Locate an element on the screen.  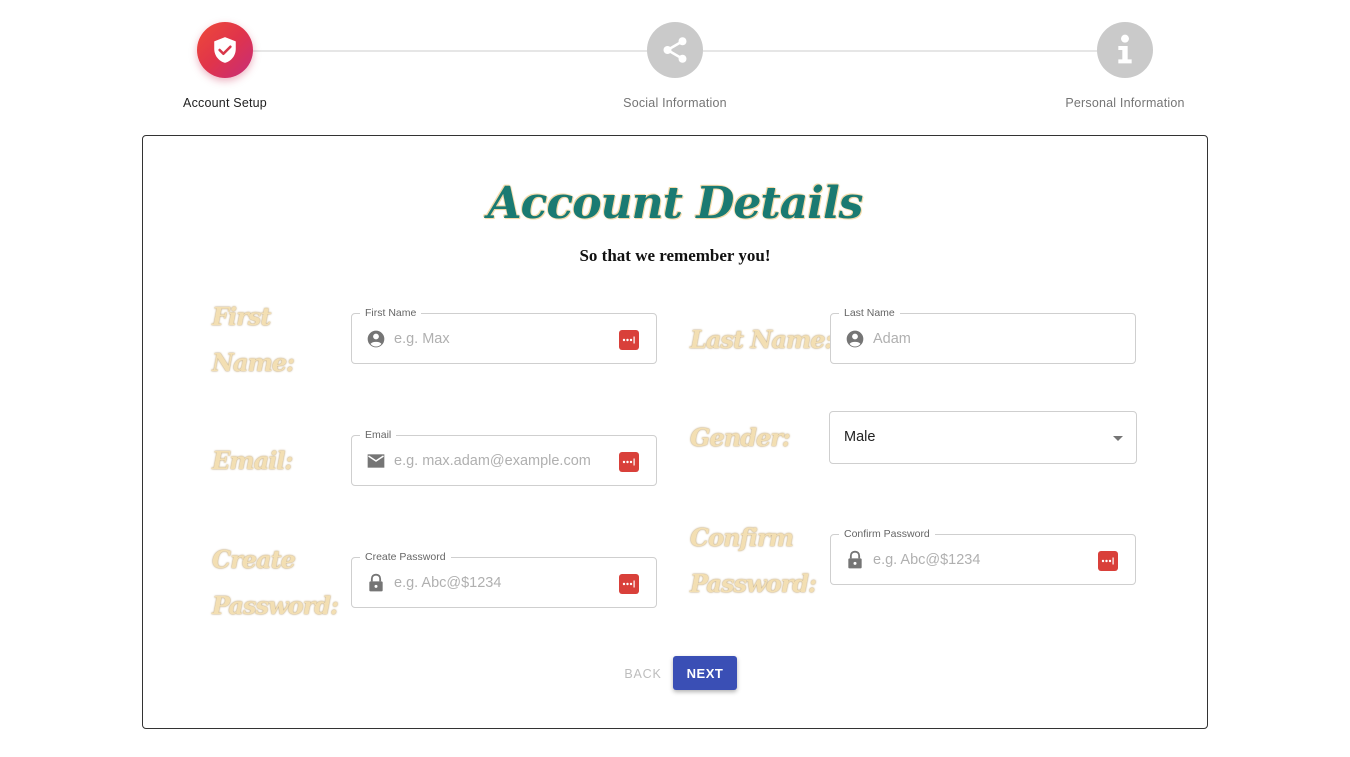
first-name-legend: First Name is located at coordinates (391, 313).